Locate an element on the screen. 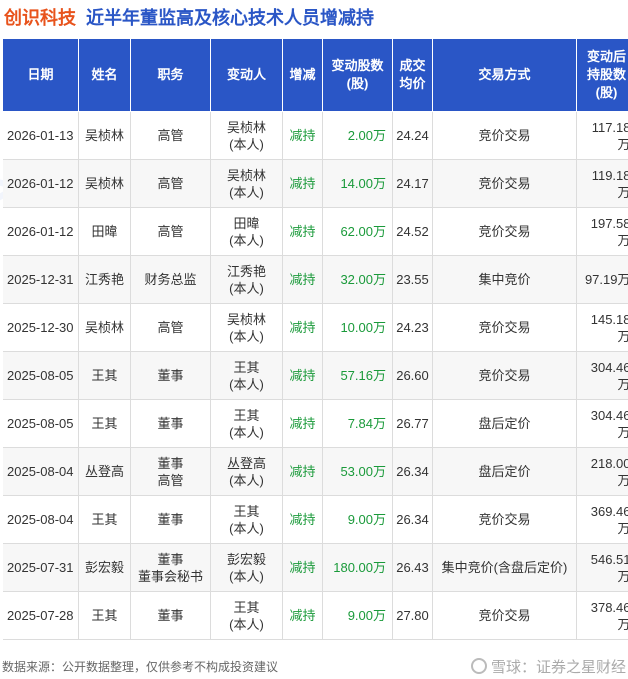 This screenshot has height=679, width=628. person-cell-line: 彭宏毅 is located at coordinates (246, 559).